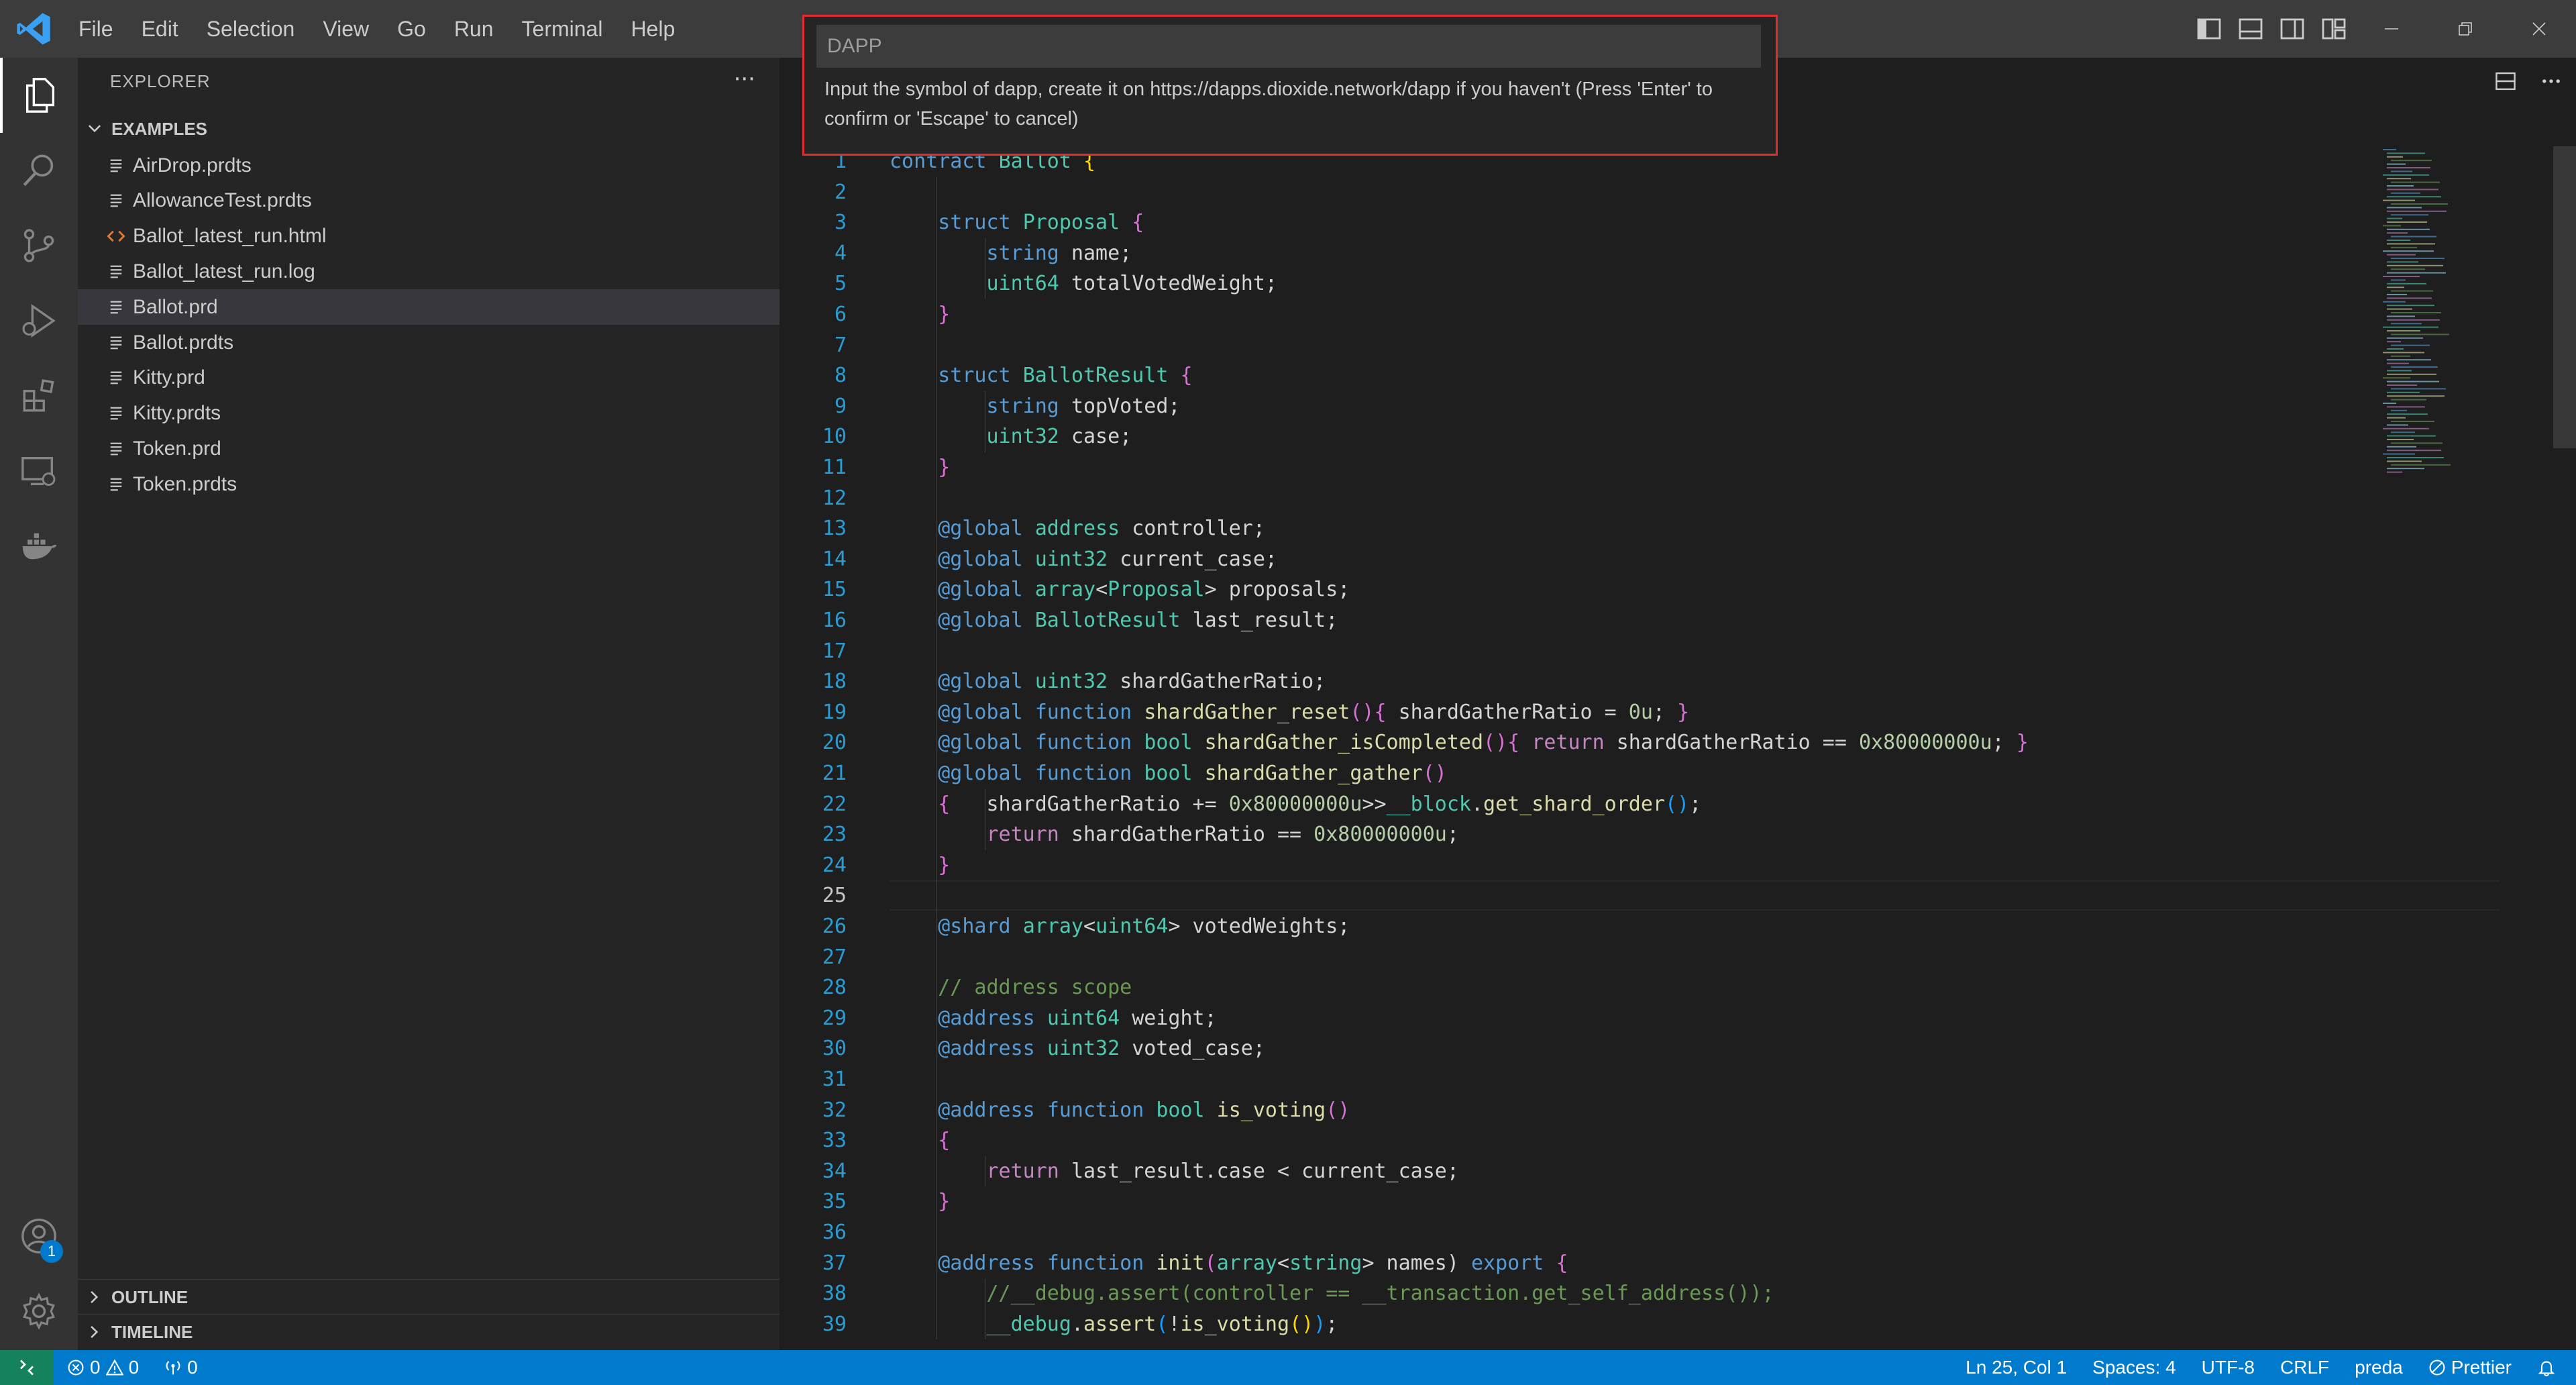 The width and height of the screenshot is (2576, 1385). What do you see at coordinates (160, 29) in the screenshot?
I see `menu-edit: Edit` at bounding box center [160, 29].